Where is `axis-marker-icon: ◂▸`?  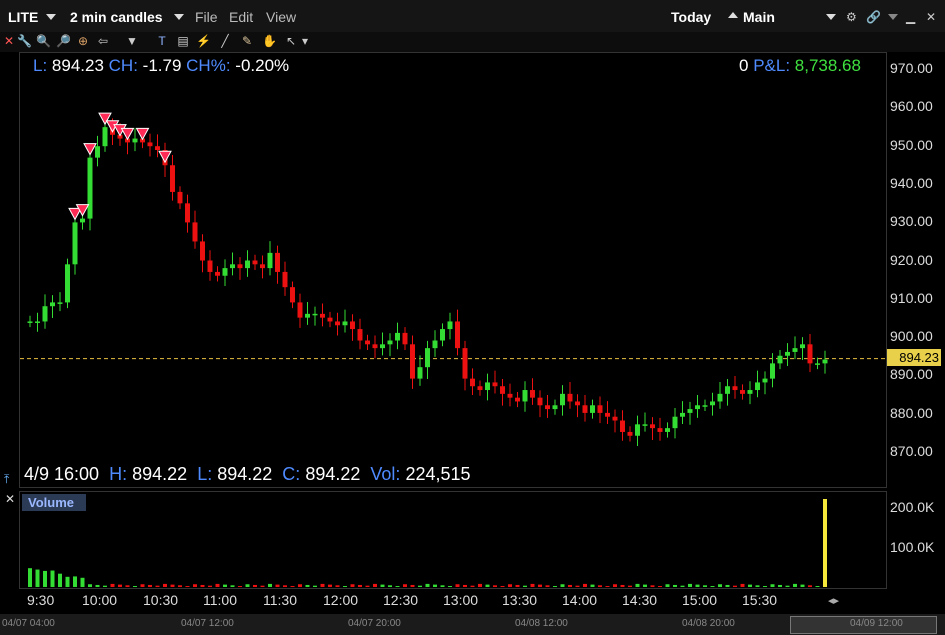
axis-marker-icon: ◂▸ is located at coordinates (834, 601).